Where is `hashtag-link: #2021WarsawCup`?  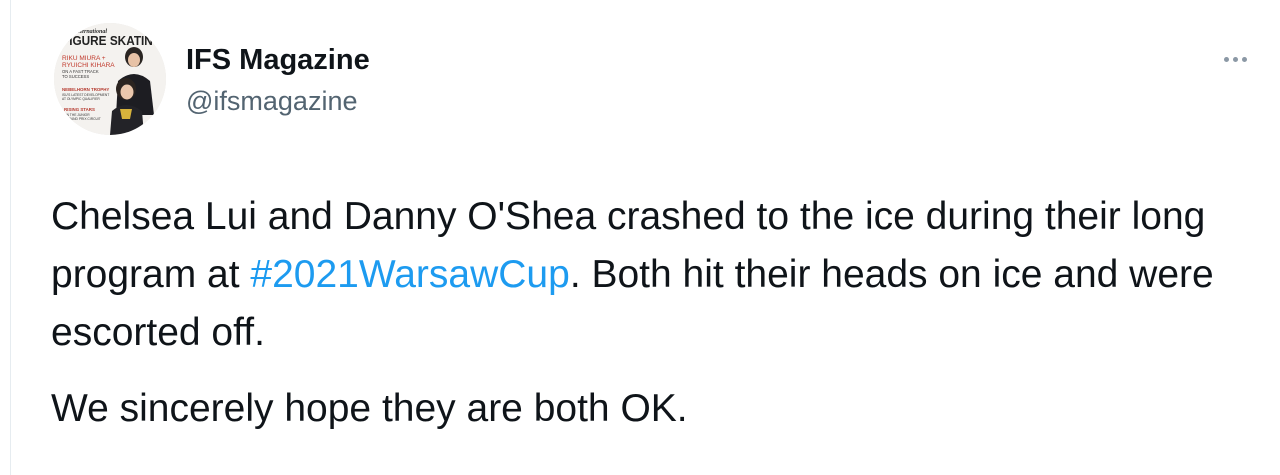 hashtag-link: #2021WarsawCup is located at coordinates (409, 274).